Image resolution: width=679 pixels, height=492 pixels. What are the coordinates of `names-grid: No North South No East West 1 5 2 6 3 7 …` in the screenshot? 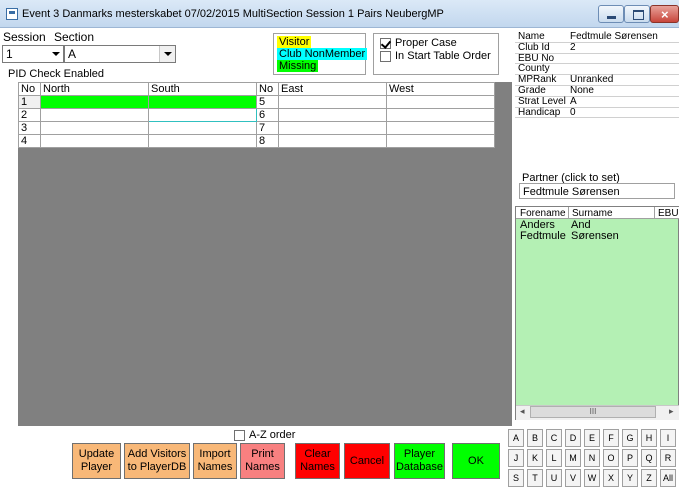 It's located at (256, 115).